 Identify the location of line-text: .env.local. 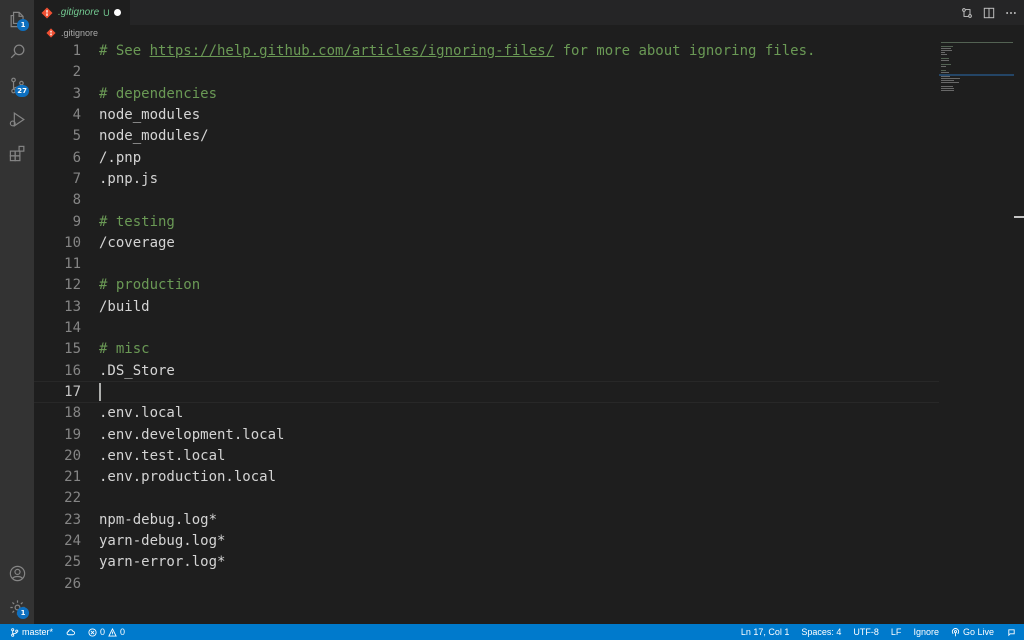
(141, 413).